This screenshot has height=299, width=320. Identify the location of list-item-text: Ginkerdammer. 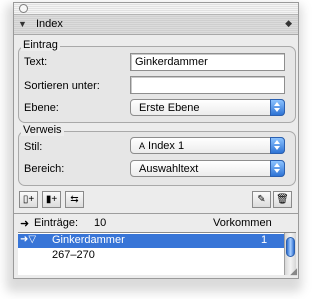
(88, 240).